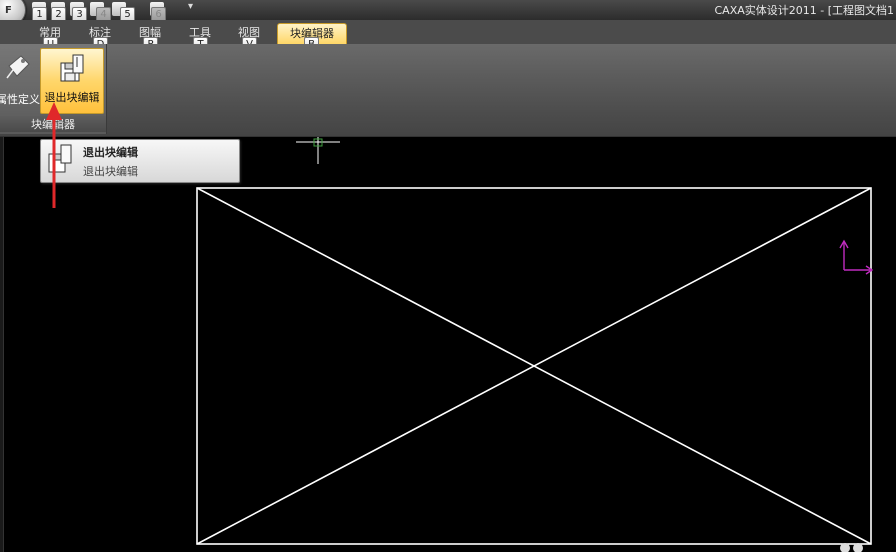 The height and width of the screenshot is (552, 896). I want to click on exit-block-edit-button: 退出块编辑, so click(72, 81).